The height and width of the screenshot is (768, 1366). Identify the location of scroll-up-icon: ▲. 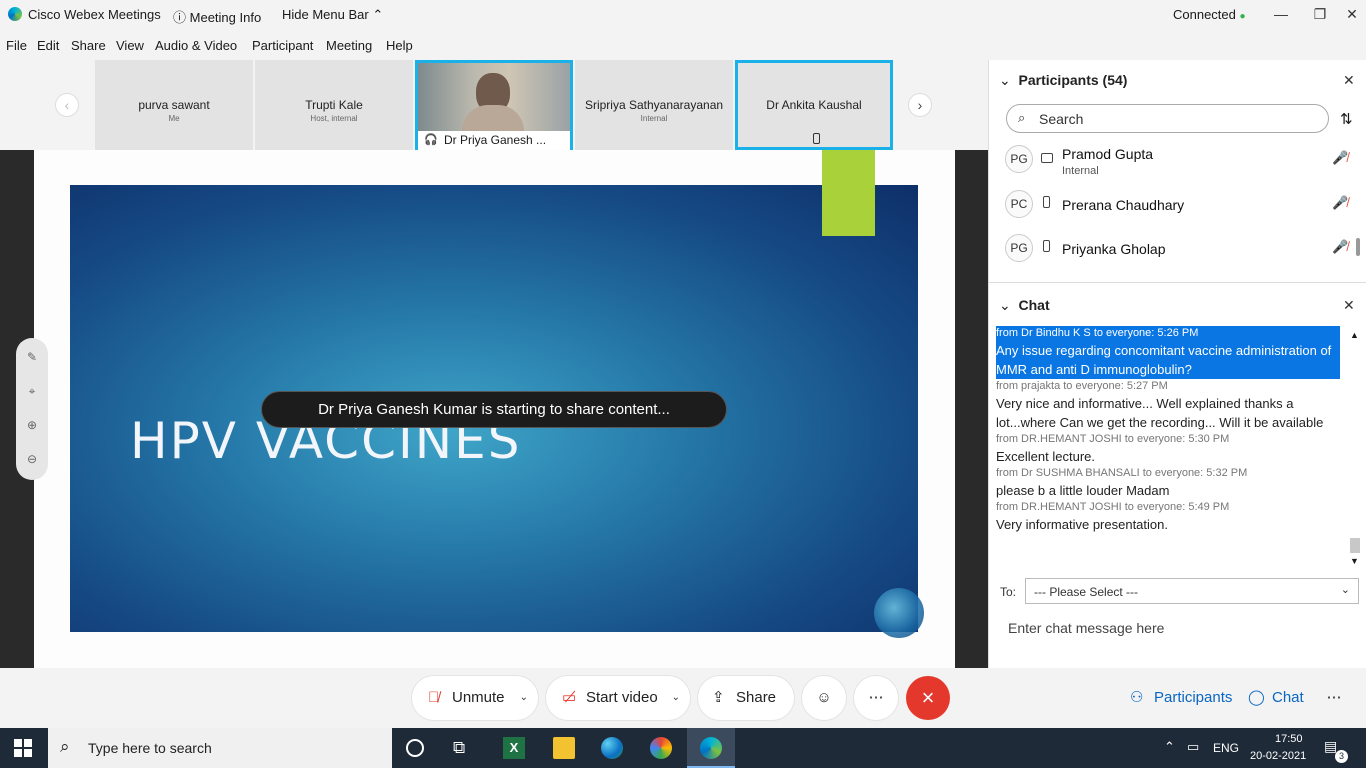
(1354, 335).